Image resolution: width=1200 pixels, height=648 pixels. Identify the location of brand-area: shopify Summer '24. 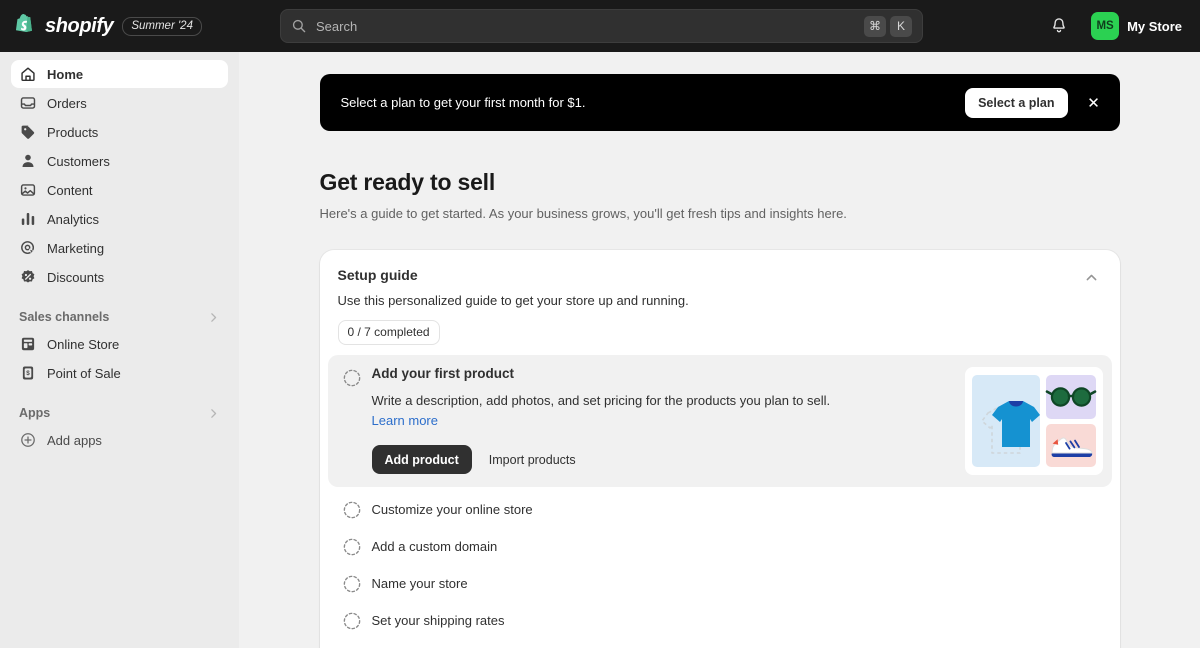
(133, 26).